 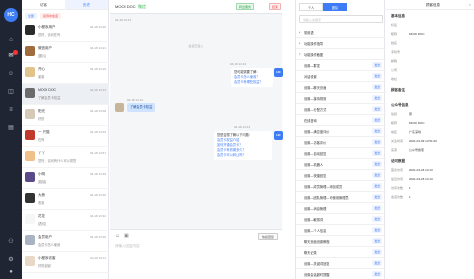 What do you see at coordinates (394, 25) in the screenshot?
I see `info-key: 标签` at bounding box center [394, 25].